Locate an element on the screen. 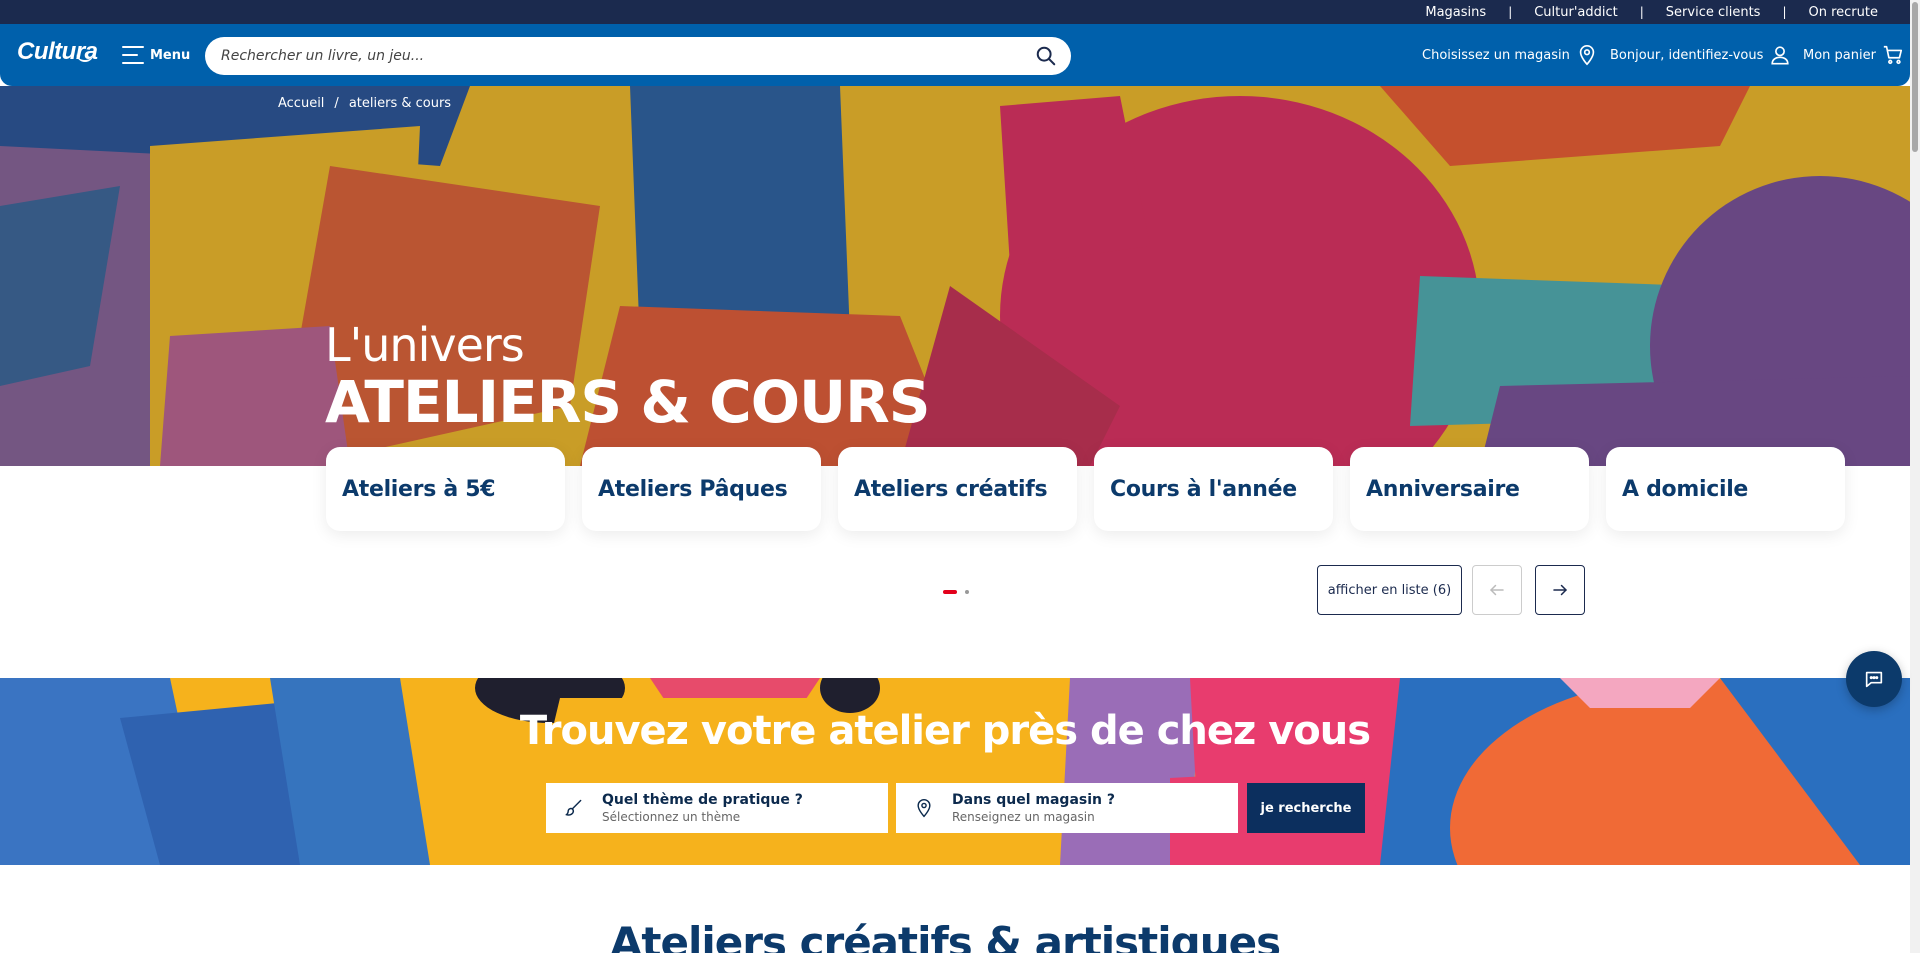 The image size is (1920, 953). category-card-ateliers-paques: Ateliers Pâques is located at coordinates (701, 489).